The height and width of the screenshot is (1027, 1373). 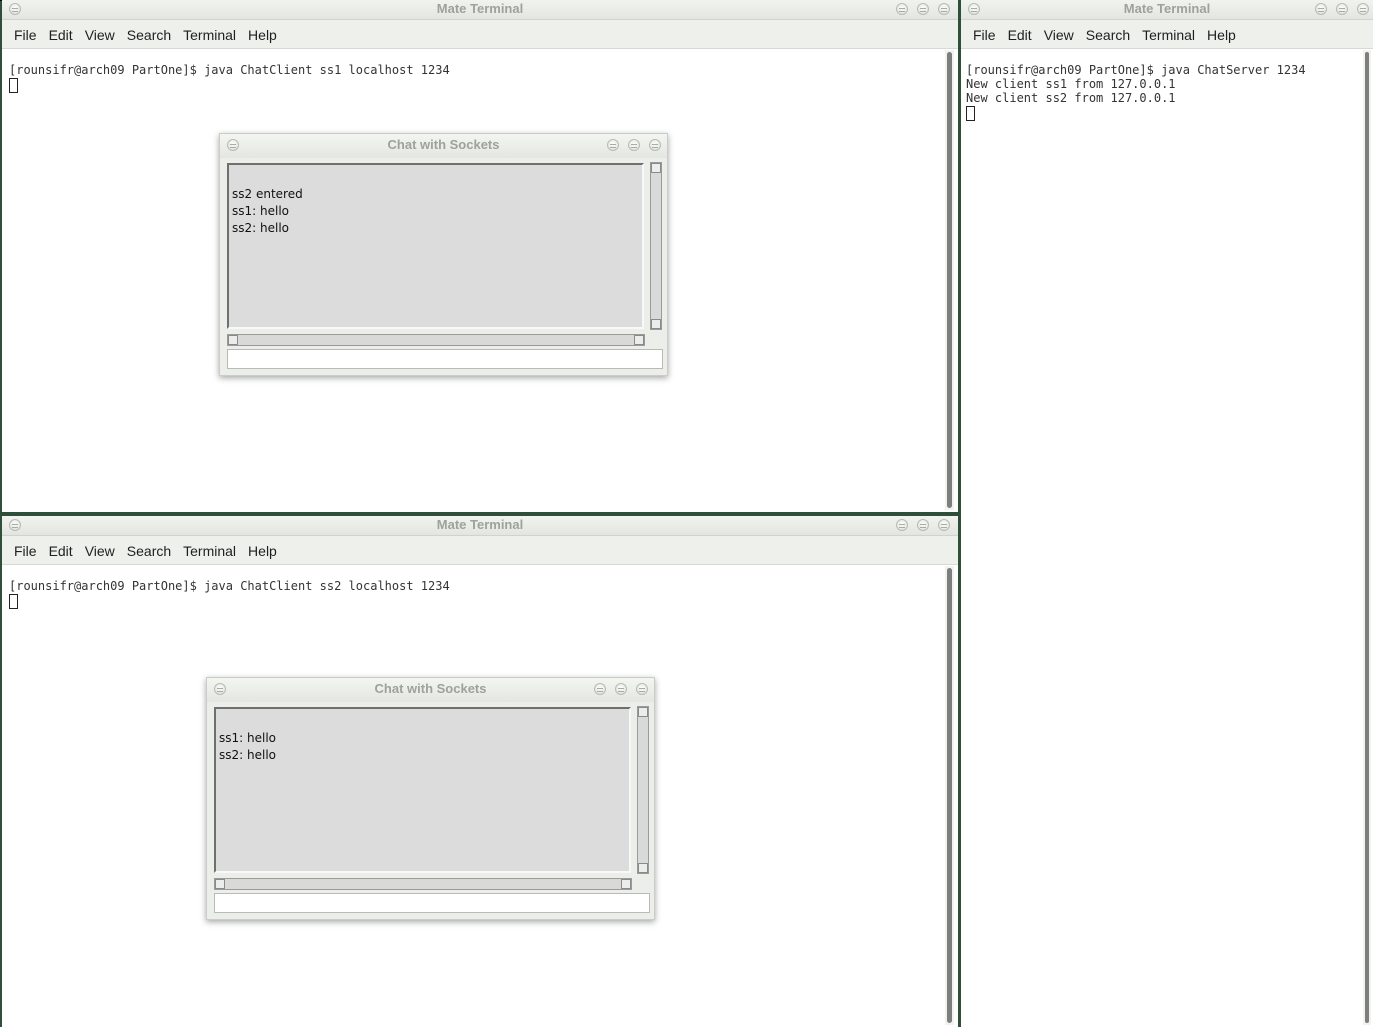 What do you see at coordinates (267, 194) in the screenshot?
I see `chat-line: ss2 entered` at bounding box center [267, 194].